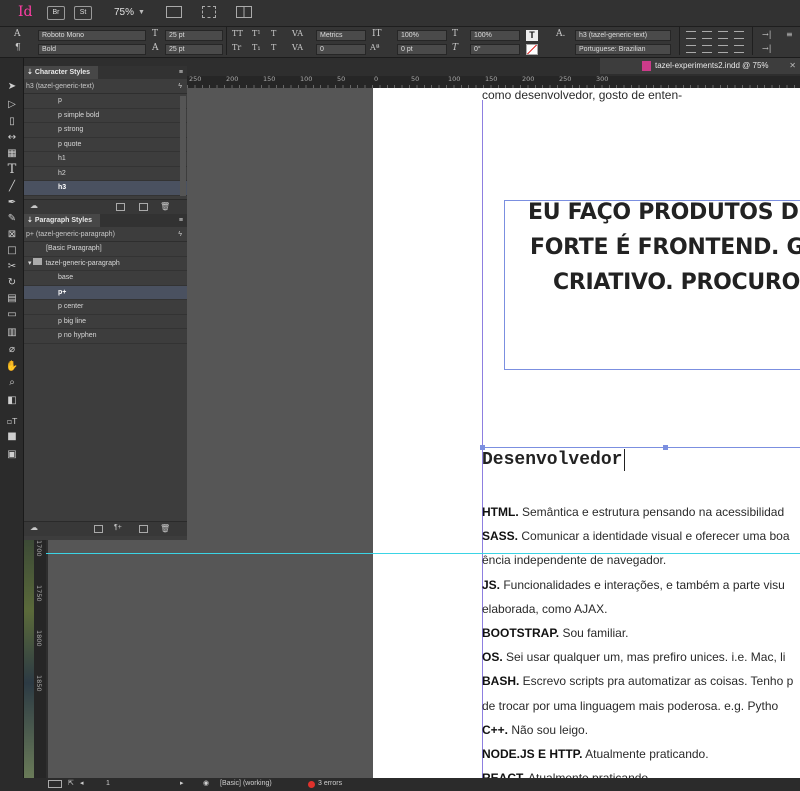 This screenshot has height=791, width=800. Describe the element at coordinates (105, 116) in the screenshot. I see `character-style-item: p simple bold` at that location.